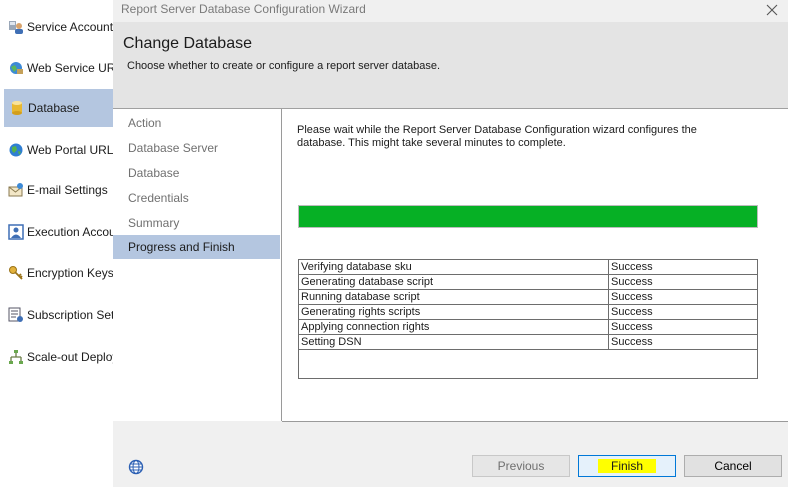  I want to click on wizard-footer: Previous Finish Cancel, so click(450, 454).